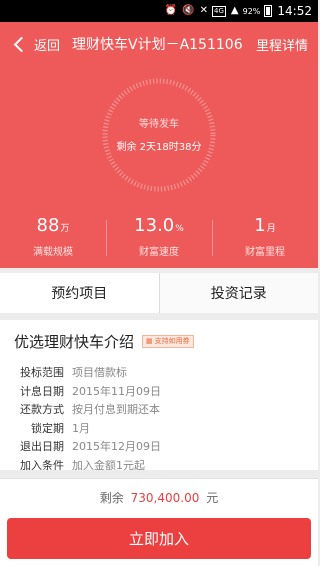  Describe the element at coordinates (111, 498) in the screenshot. I see `remain-prefix: 剩余` at that location.